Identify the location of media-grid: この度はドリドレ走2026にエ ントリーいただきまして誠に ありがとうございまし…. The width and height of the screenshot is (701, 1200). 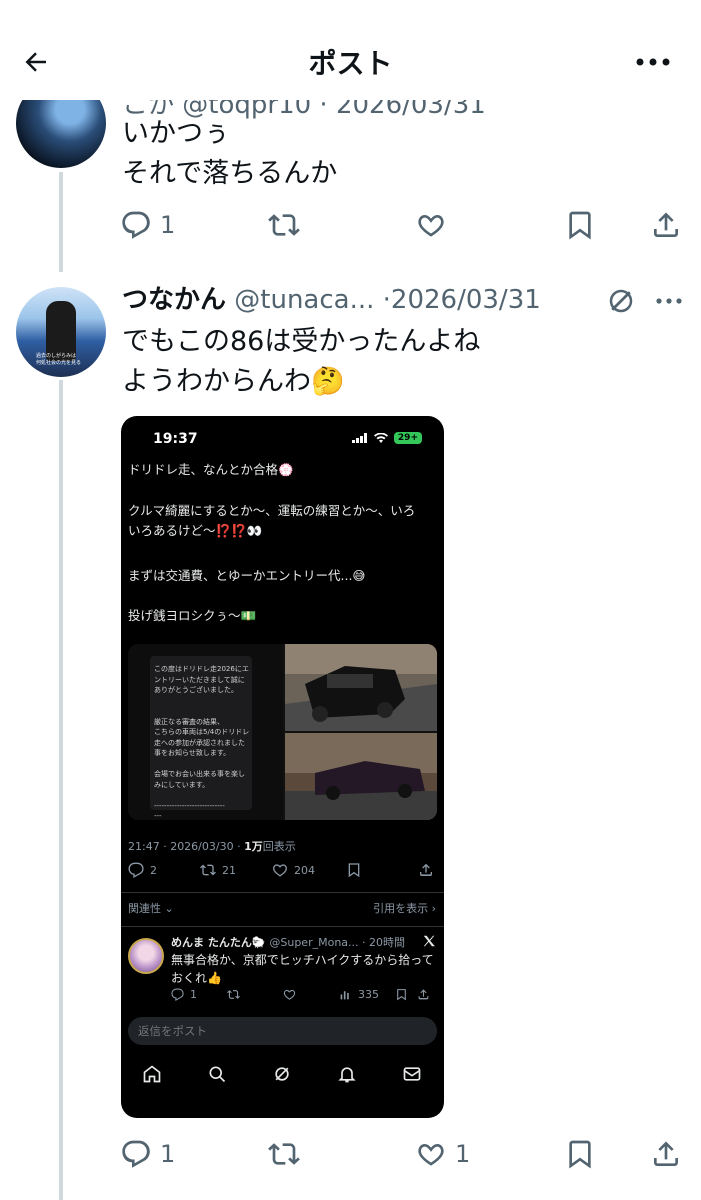
(282, 732).